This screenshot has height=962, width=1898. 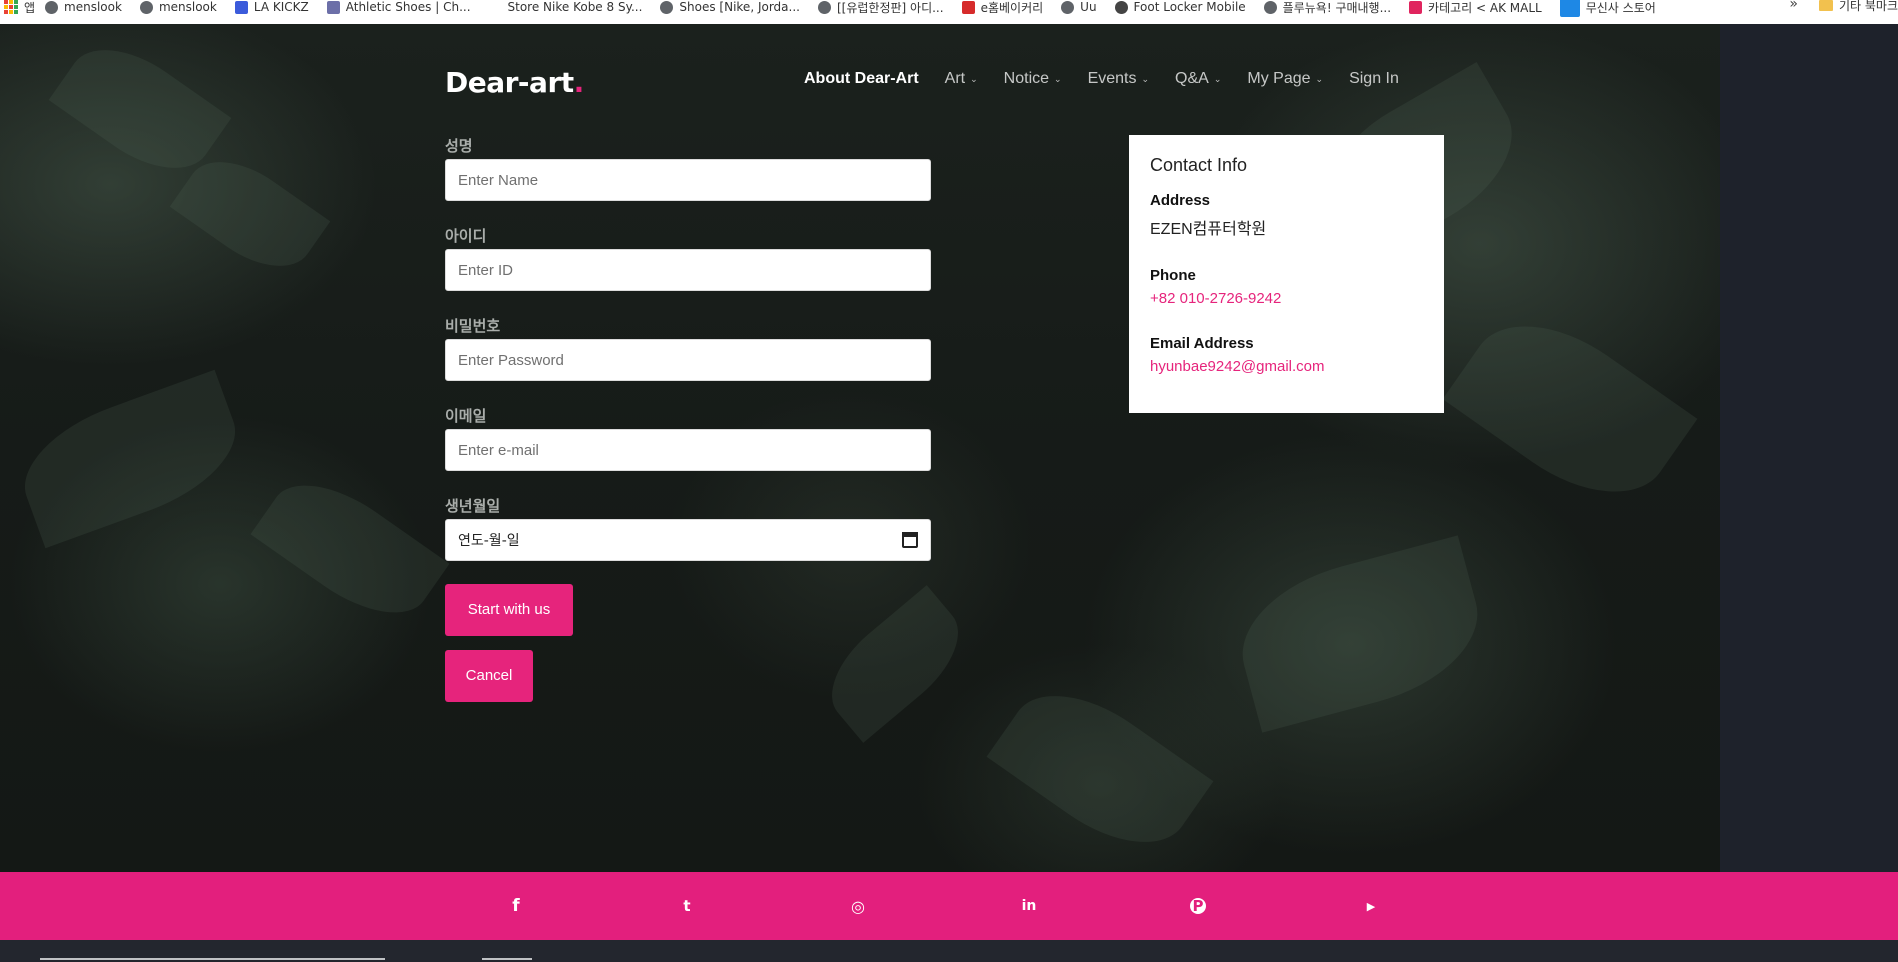 I want to click on signup-form: 성명 아이디 비밀번호 이메일 생년월일 연도-월-일, so click(x=688, y=348).